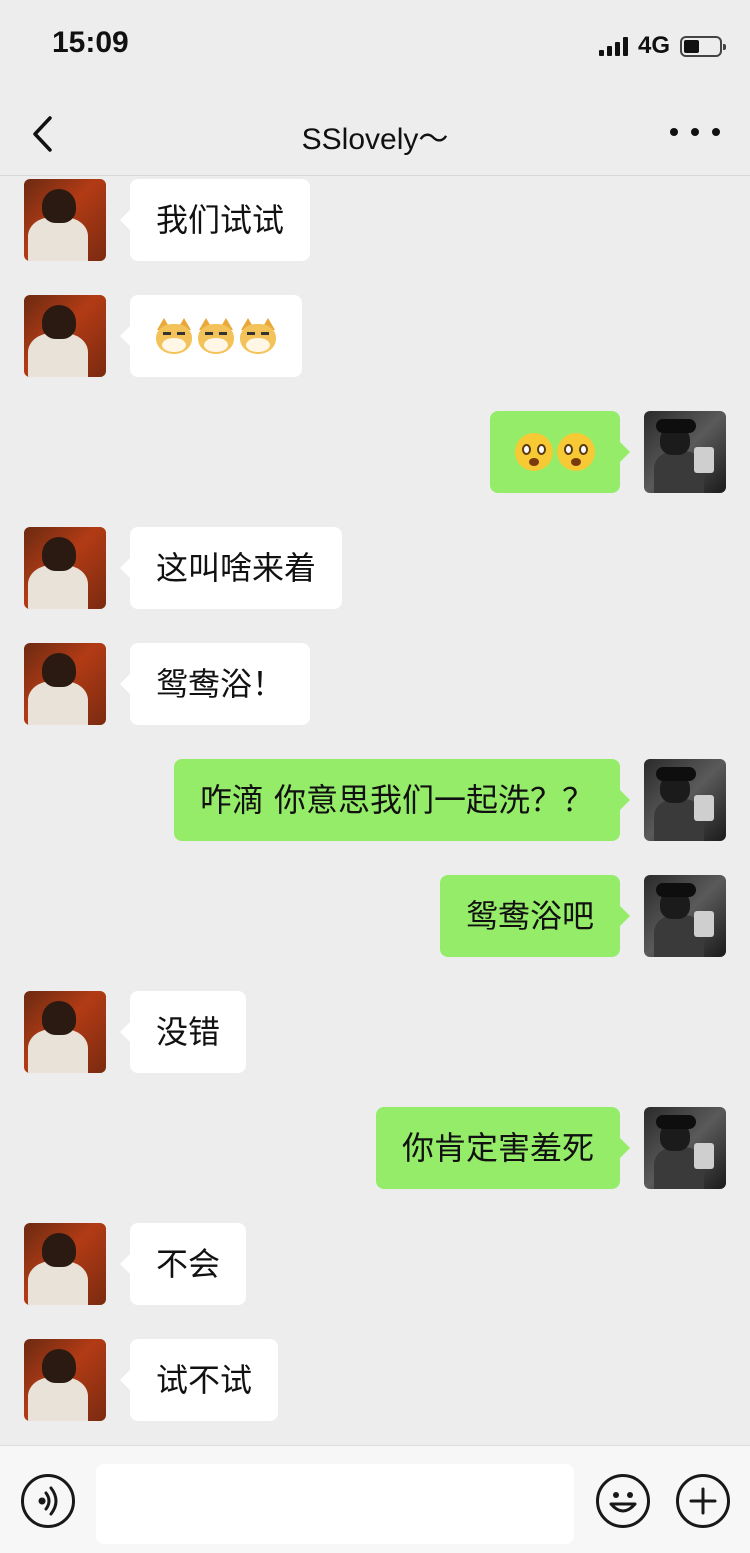 The height and width of the screenshot is (1553, 750). I want to click on status-time: 15:09, so click(90, 42).